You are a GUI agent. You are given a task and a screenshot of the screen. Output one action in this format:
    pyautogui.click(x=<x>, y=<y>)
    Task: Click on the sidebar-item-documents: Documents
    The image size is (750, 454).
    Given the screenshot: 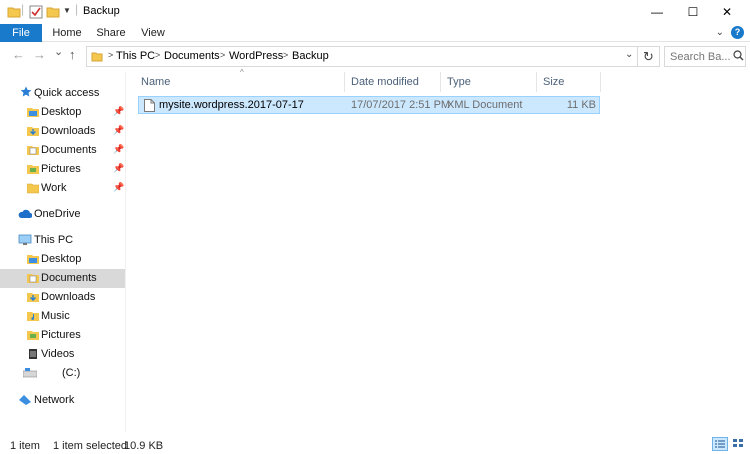 What is the action you would take?
    pyautogui.click(x=62, y=278)
    